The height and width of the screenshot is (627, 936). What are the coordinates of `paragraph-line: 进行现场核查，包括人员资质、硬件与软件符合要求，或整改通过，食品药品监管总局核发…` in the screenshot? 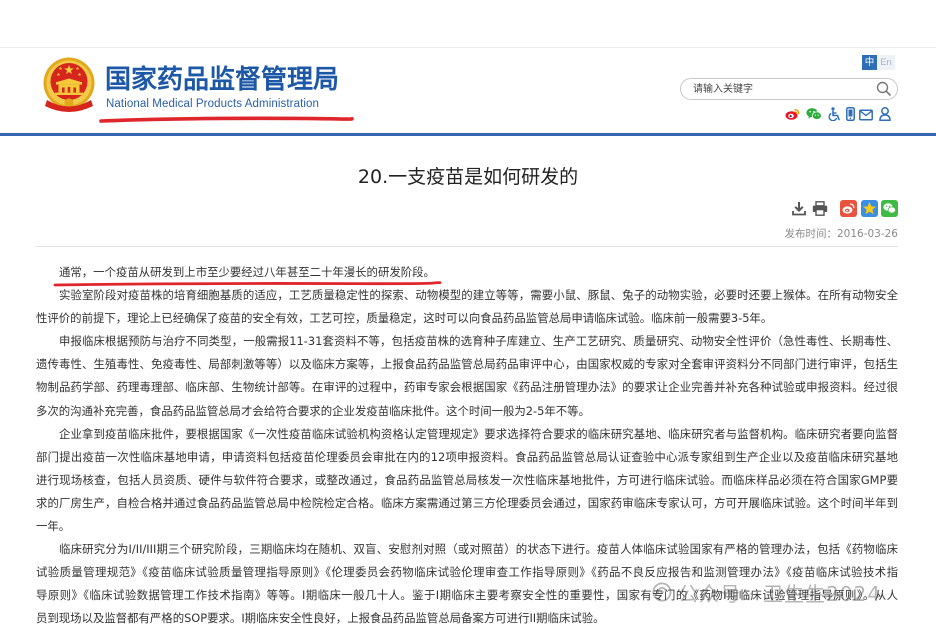 It's located at (467, 479).